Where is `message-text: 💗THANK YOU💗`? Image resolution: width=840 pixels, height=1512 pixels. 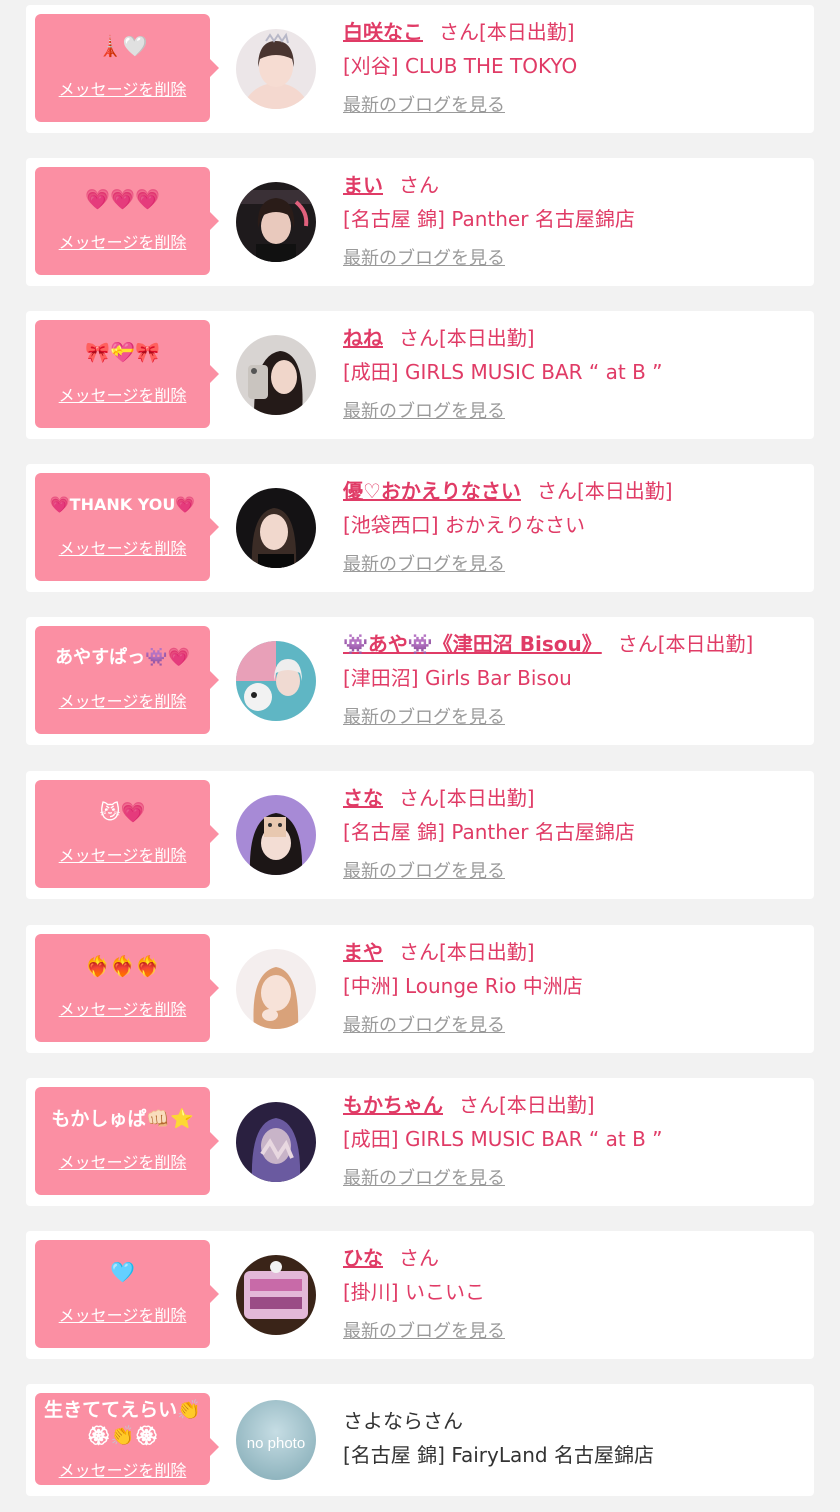 message-text: 💗THANK YOU💗 is located at coordinates (122, 504).